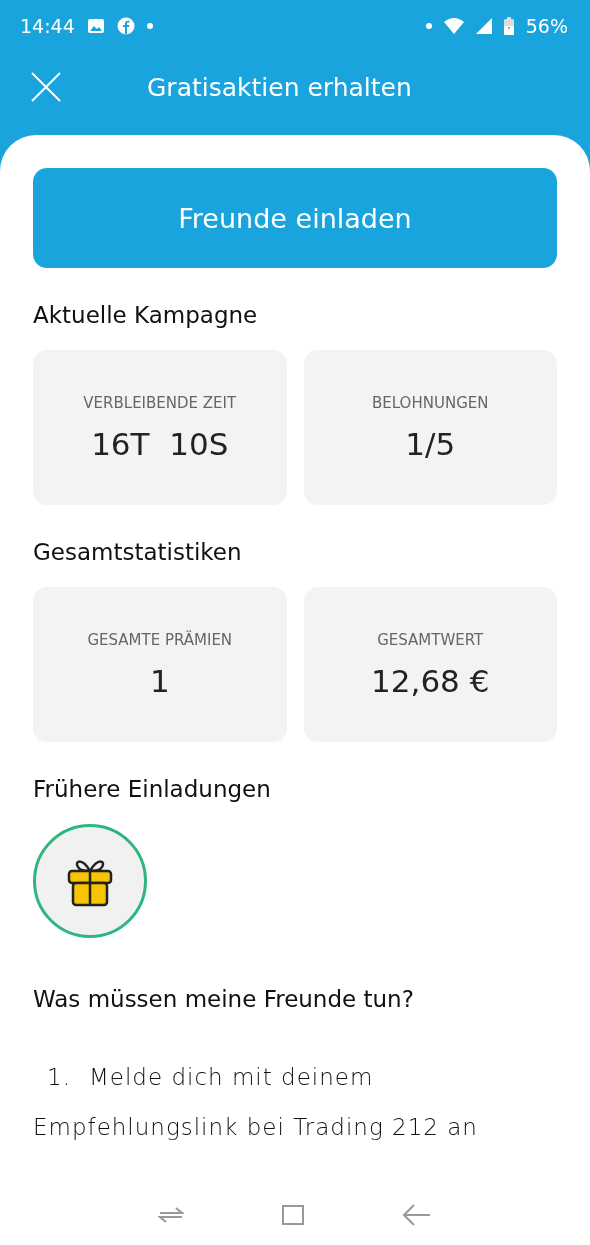 Image resolution: width=590 pixels, height=1245 pixels. Describe the element at coordinates (224, 999) in the screenshot. I see `section-heading: Was müssen meine Freunde tun?` at that location.